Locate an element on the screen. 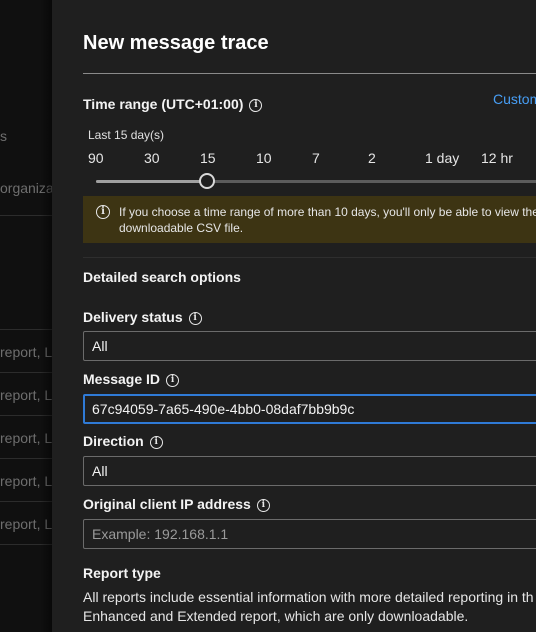  slider-tick-label: 90 is located at coordinates (96, 158).